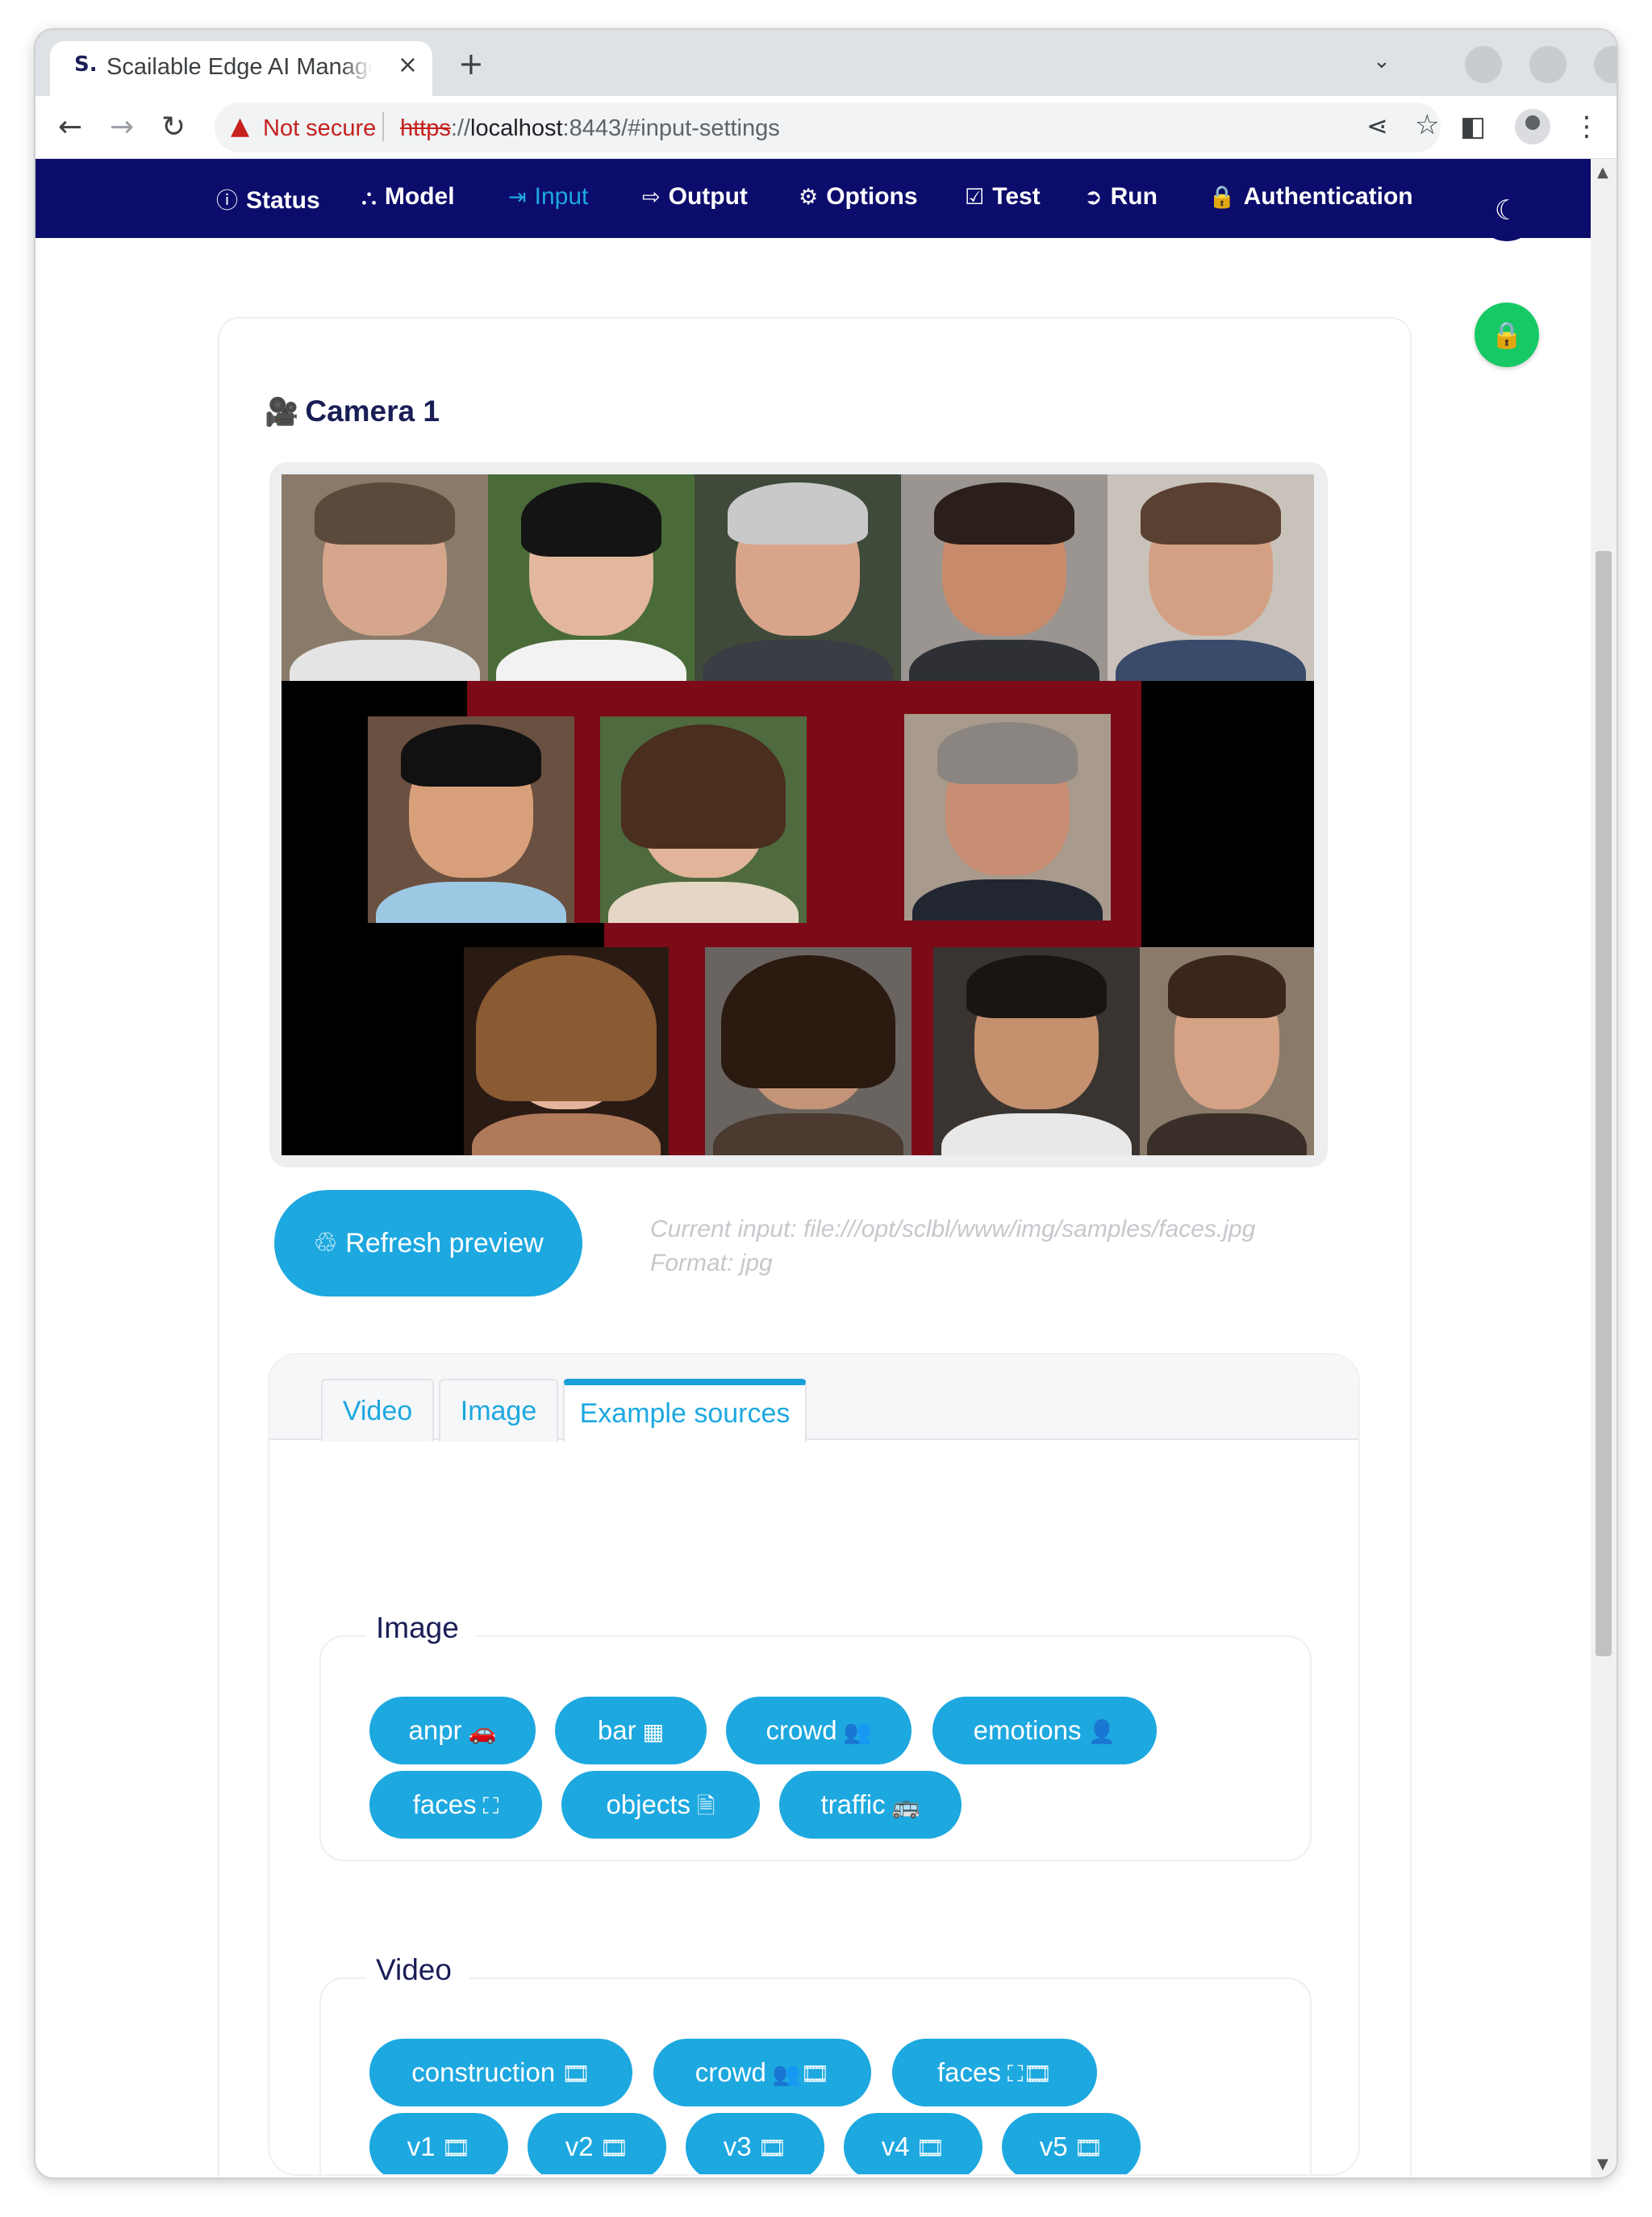 This screenshot has width=1652, height=2217. Describe the element at coordinates (283, 200) in the screenshot. I see `nav-status-label: Status` at that location.